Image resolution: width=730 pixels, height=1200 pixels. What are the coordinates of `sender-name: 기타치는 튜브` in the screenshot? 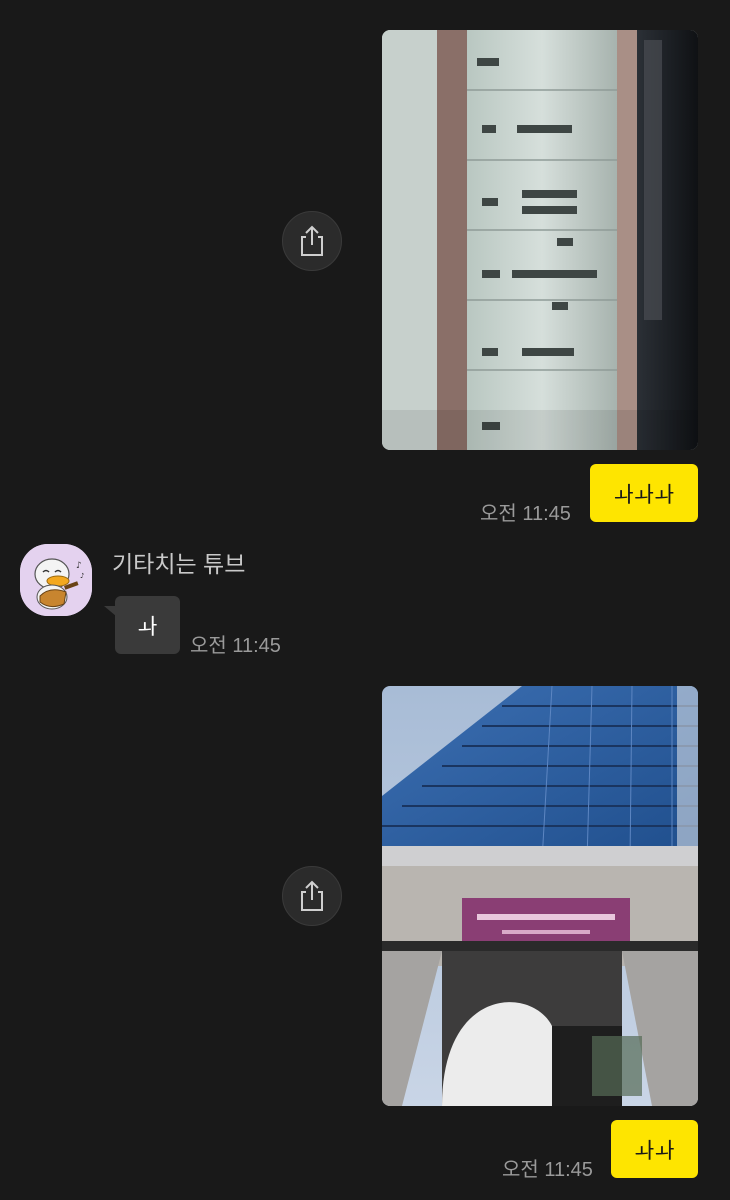 It's located at (179, 564).